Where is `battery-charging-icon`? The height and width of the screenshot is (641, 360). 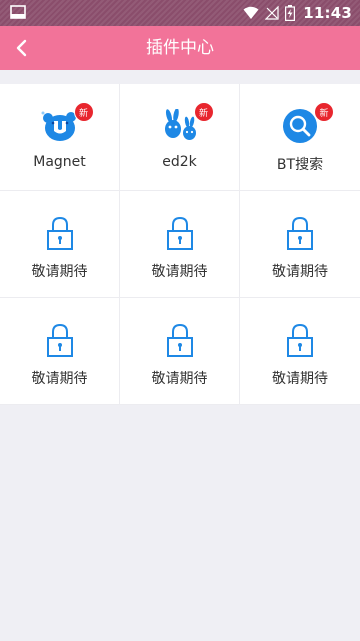 battery-charging-icon is located at coordinates (290, 13).